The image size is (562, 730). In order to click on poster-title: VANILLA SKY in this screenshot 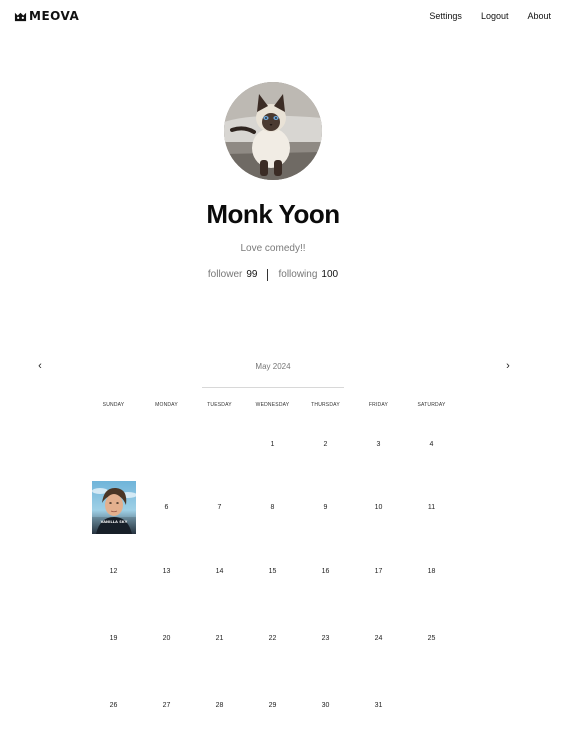, I will do `click(114, 522)`.